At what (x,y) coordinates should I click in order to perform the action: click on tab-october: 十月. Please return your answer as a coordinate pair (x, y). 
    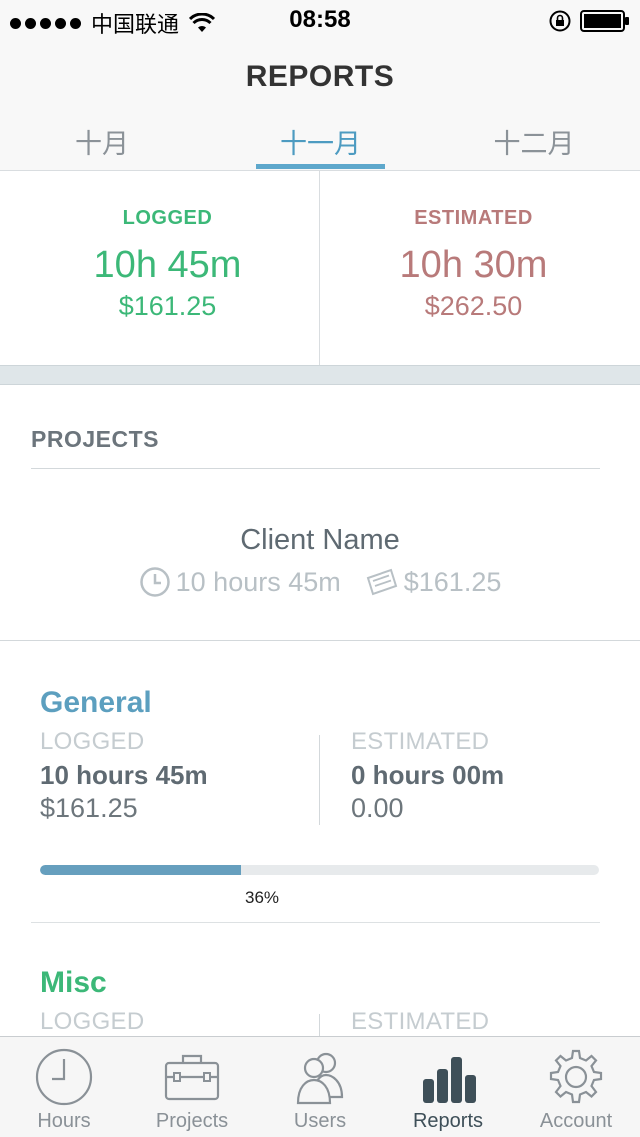
    Looking at the image, I should click on (102, 141).